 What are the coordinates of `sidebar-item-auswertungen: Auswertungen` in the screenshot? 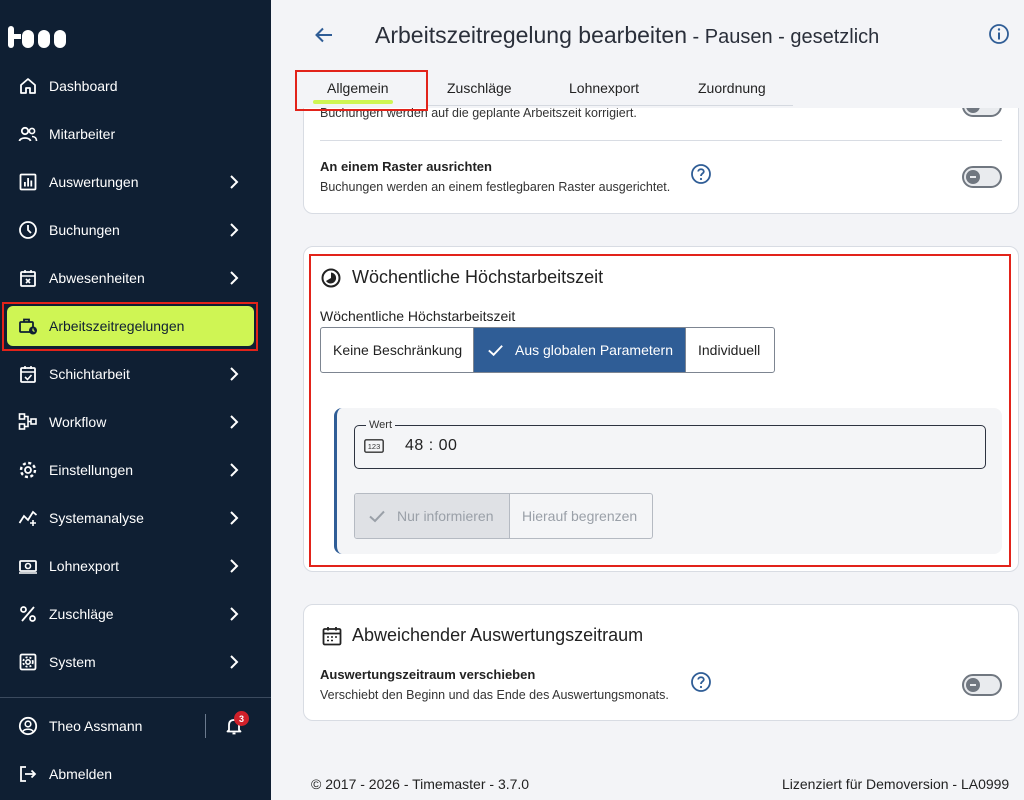 It's located at (135, 182).